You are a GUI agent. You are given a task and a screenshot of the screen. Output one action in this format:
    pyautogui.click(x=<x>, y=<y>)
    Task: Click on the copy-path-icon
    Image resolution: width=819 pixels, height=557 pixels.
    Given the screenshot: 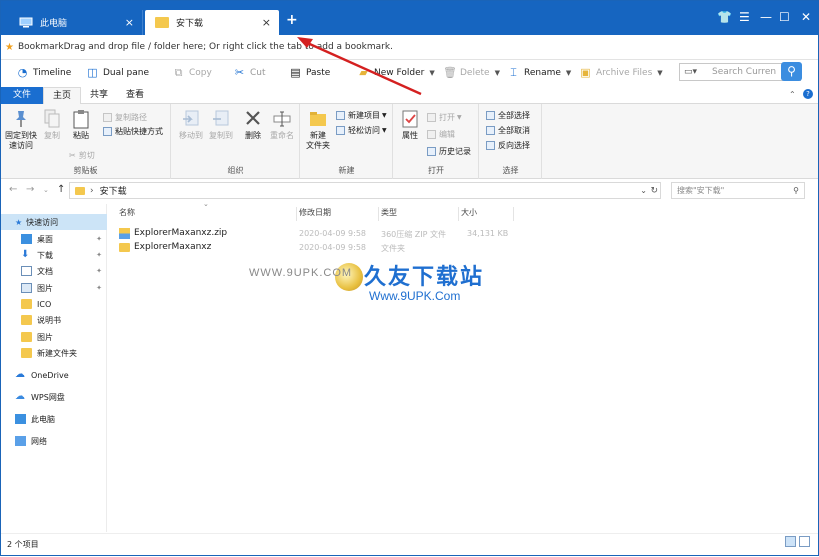 What is the action you would take?
    pyautogui.click(x=107, y=117)
    